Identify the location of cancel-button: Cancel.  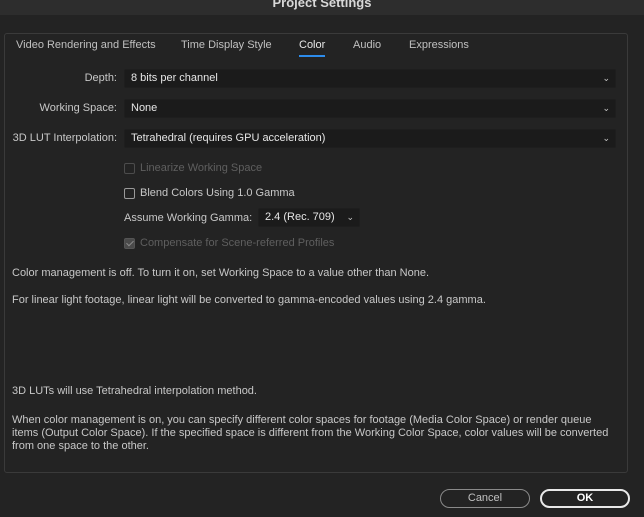
(485, 498).